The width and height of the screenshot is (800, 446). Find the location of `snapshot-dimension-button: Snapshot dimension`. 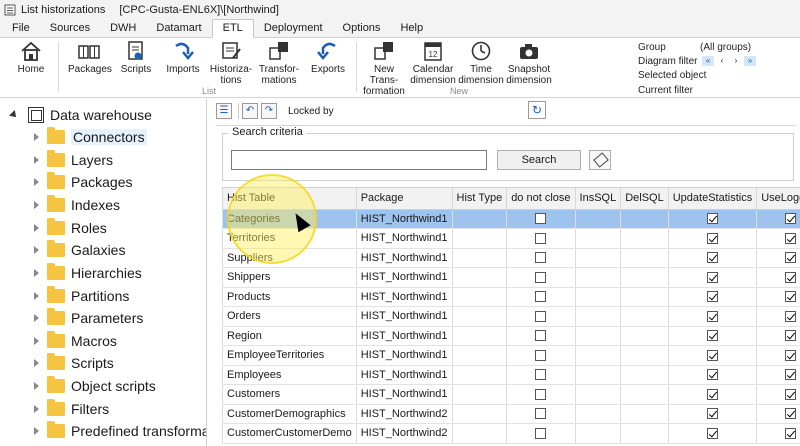

snapshot-dimension-button: Snapshot dimension is located at coordinates (529, 63).